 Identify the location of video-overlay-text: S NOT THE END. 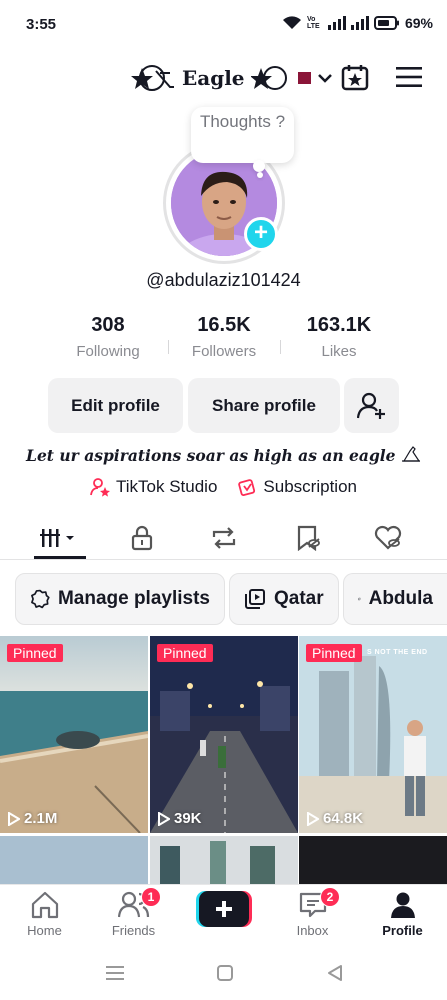
(397, 652).